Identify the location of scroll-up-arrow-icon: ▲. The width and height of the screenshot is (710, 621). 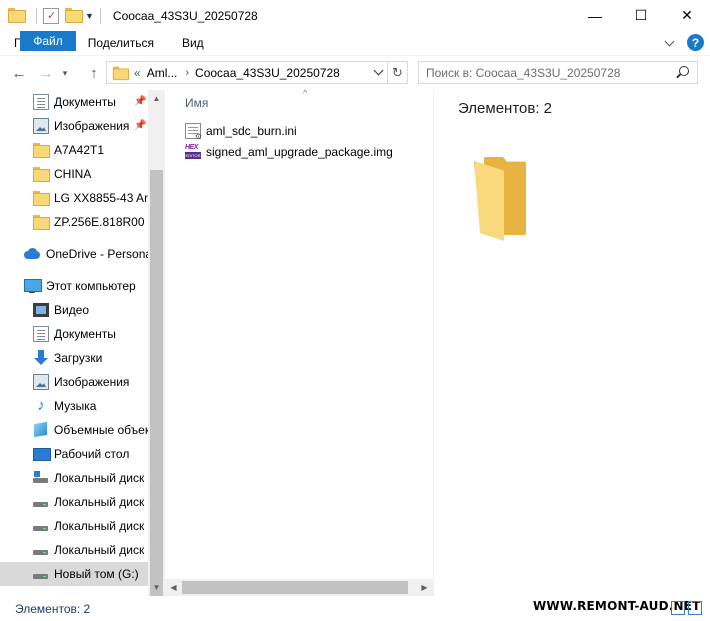
(156, 98).